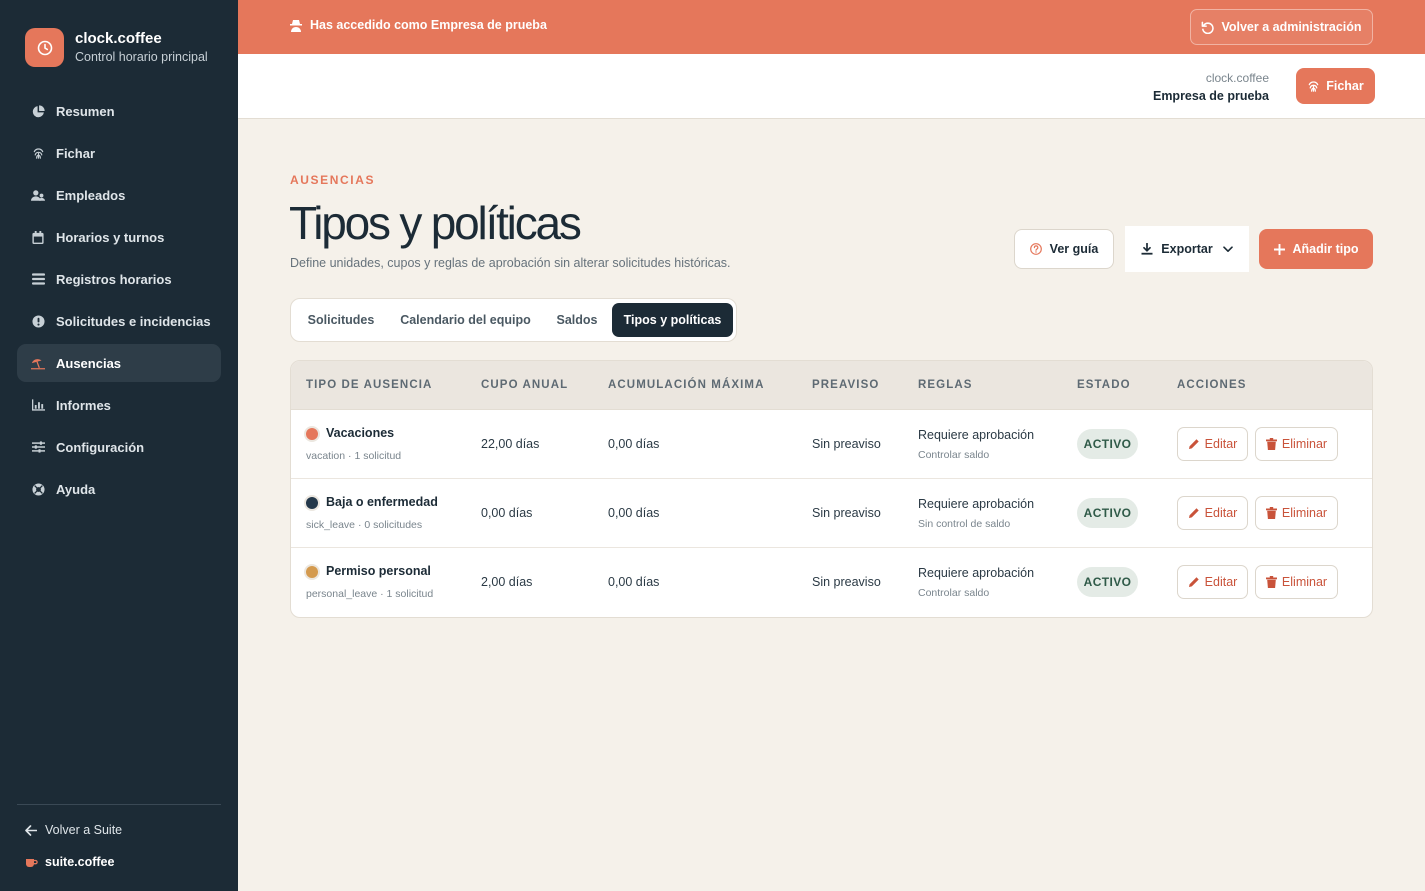 The width and height of the screenshot is (1425, 891). Describe the element at coordinates (119, 804) in the screenshot. I see `sidebar-divider` at that location.